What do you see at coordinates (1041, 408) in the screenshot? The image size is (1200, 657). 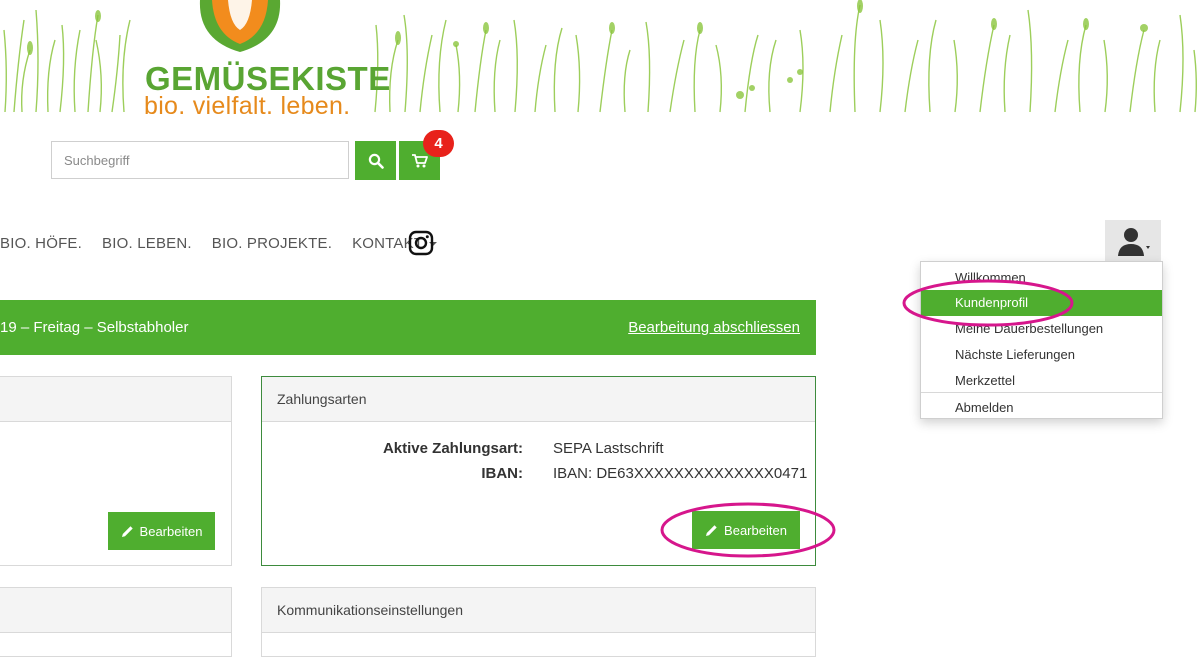 I see `menu-item-abmelden: Abmelden` at bounding box center [1041, 408].